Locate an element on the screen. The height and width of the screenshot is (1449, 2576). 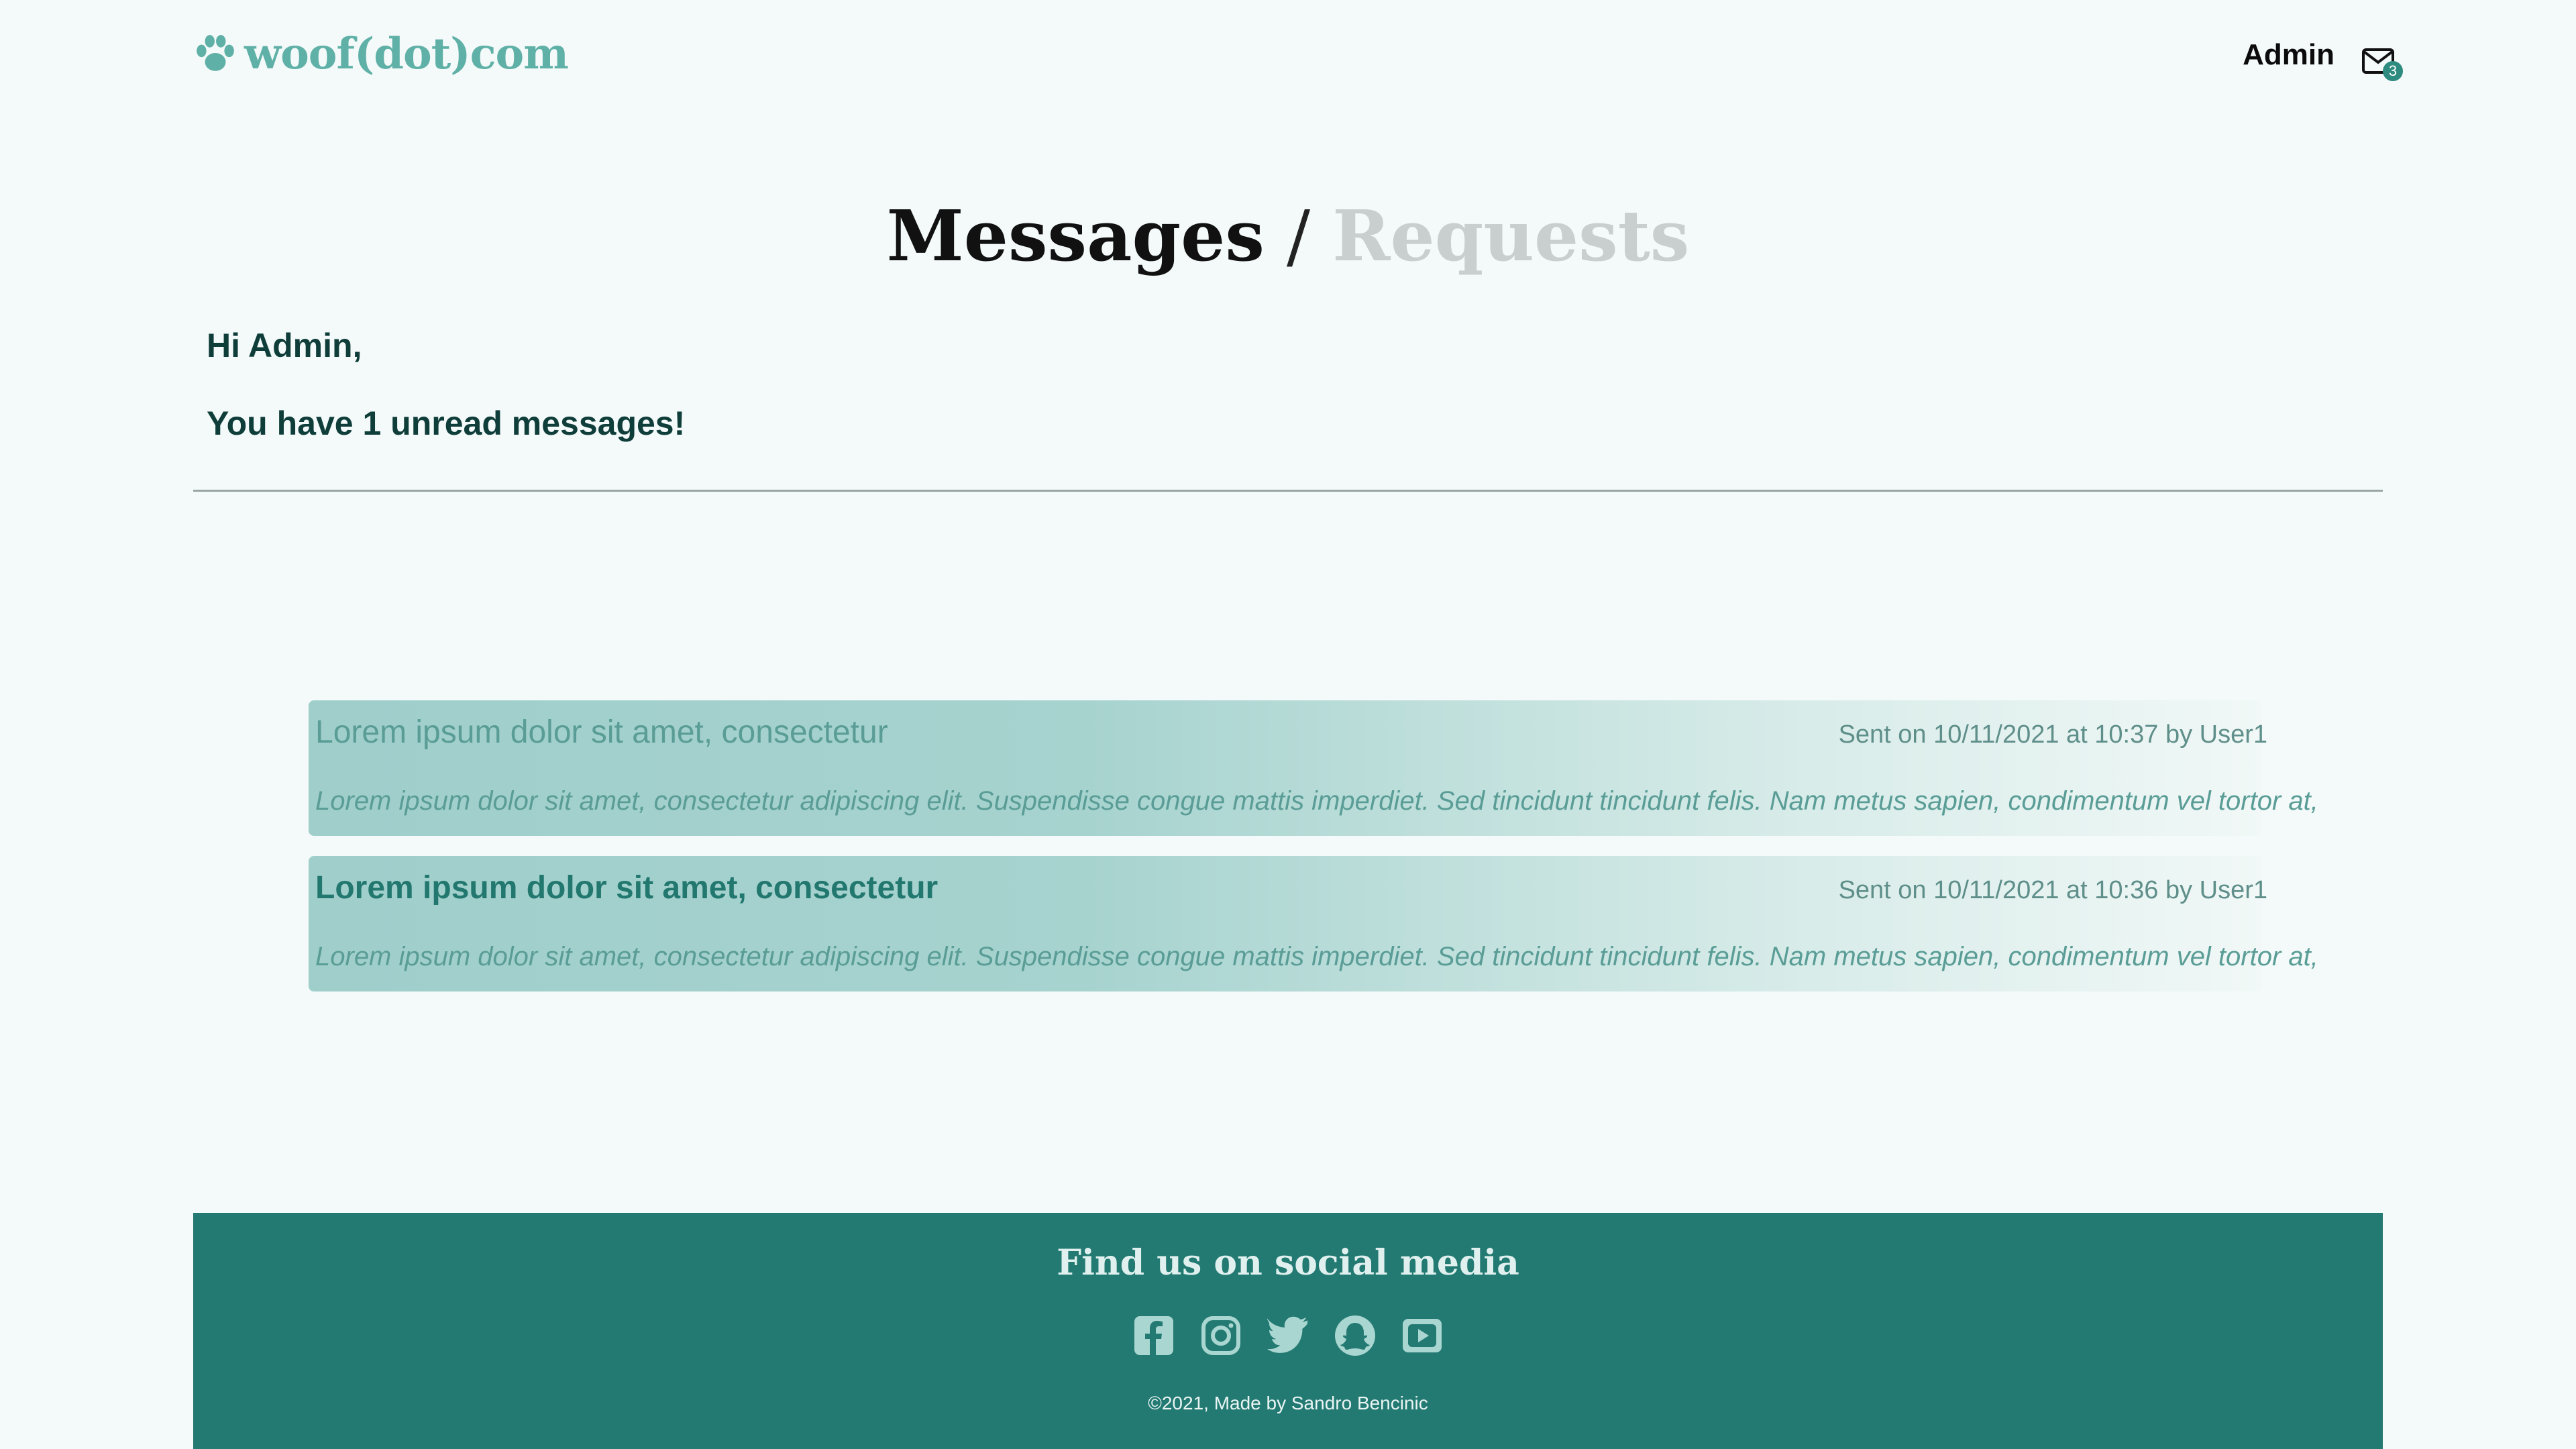
social-links is located at coordinates (1288, 1335).